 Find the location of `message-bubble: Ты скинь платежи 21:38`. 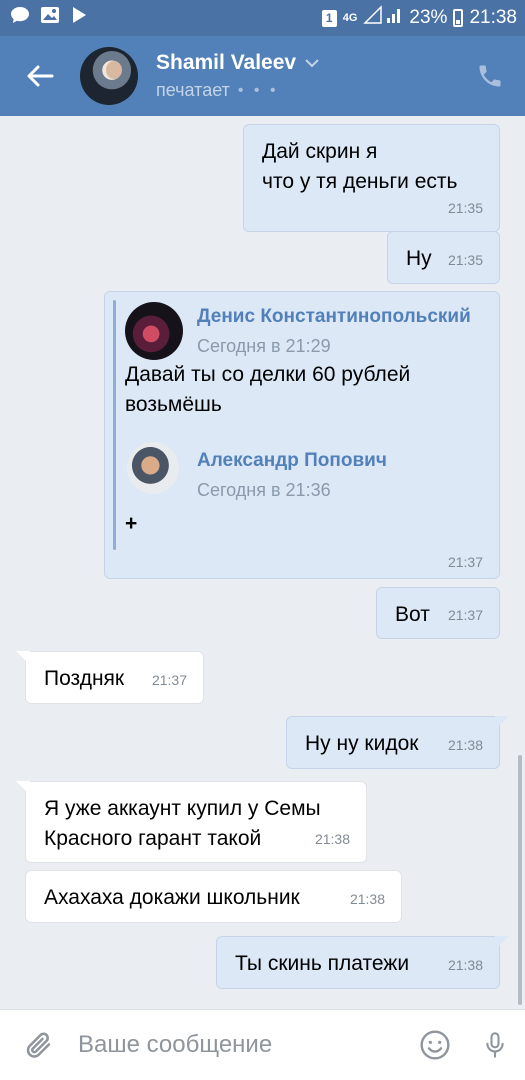

message-bubble: Ты скинь платежи 21:38 is located at coordinates (362, 962).